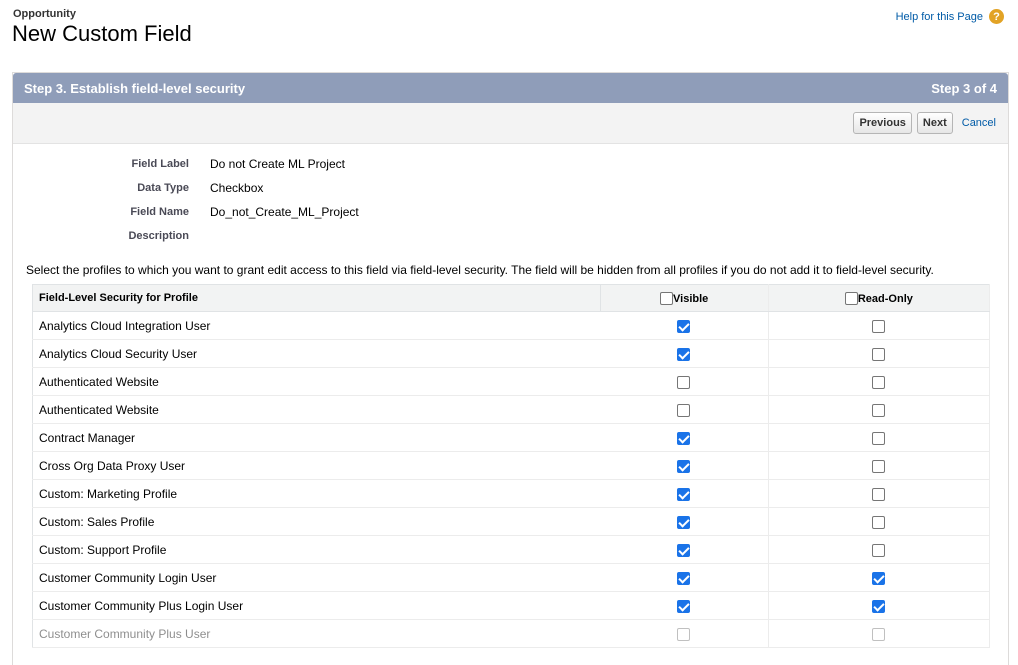  Describe the element at coordinates (316, 633) in the screenshot. I see `profile-name: Customer Community Plus User` at that location.